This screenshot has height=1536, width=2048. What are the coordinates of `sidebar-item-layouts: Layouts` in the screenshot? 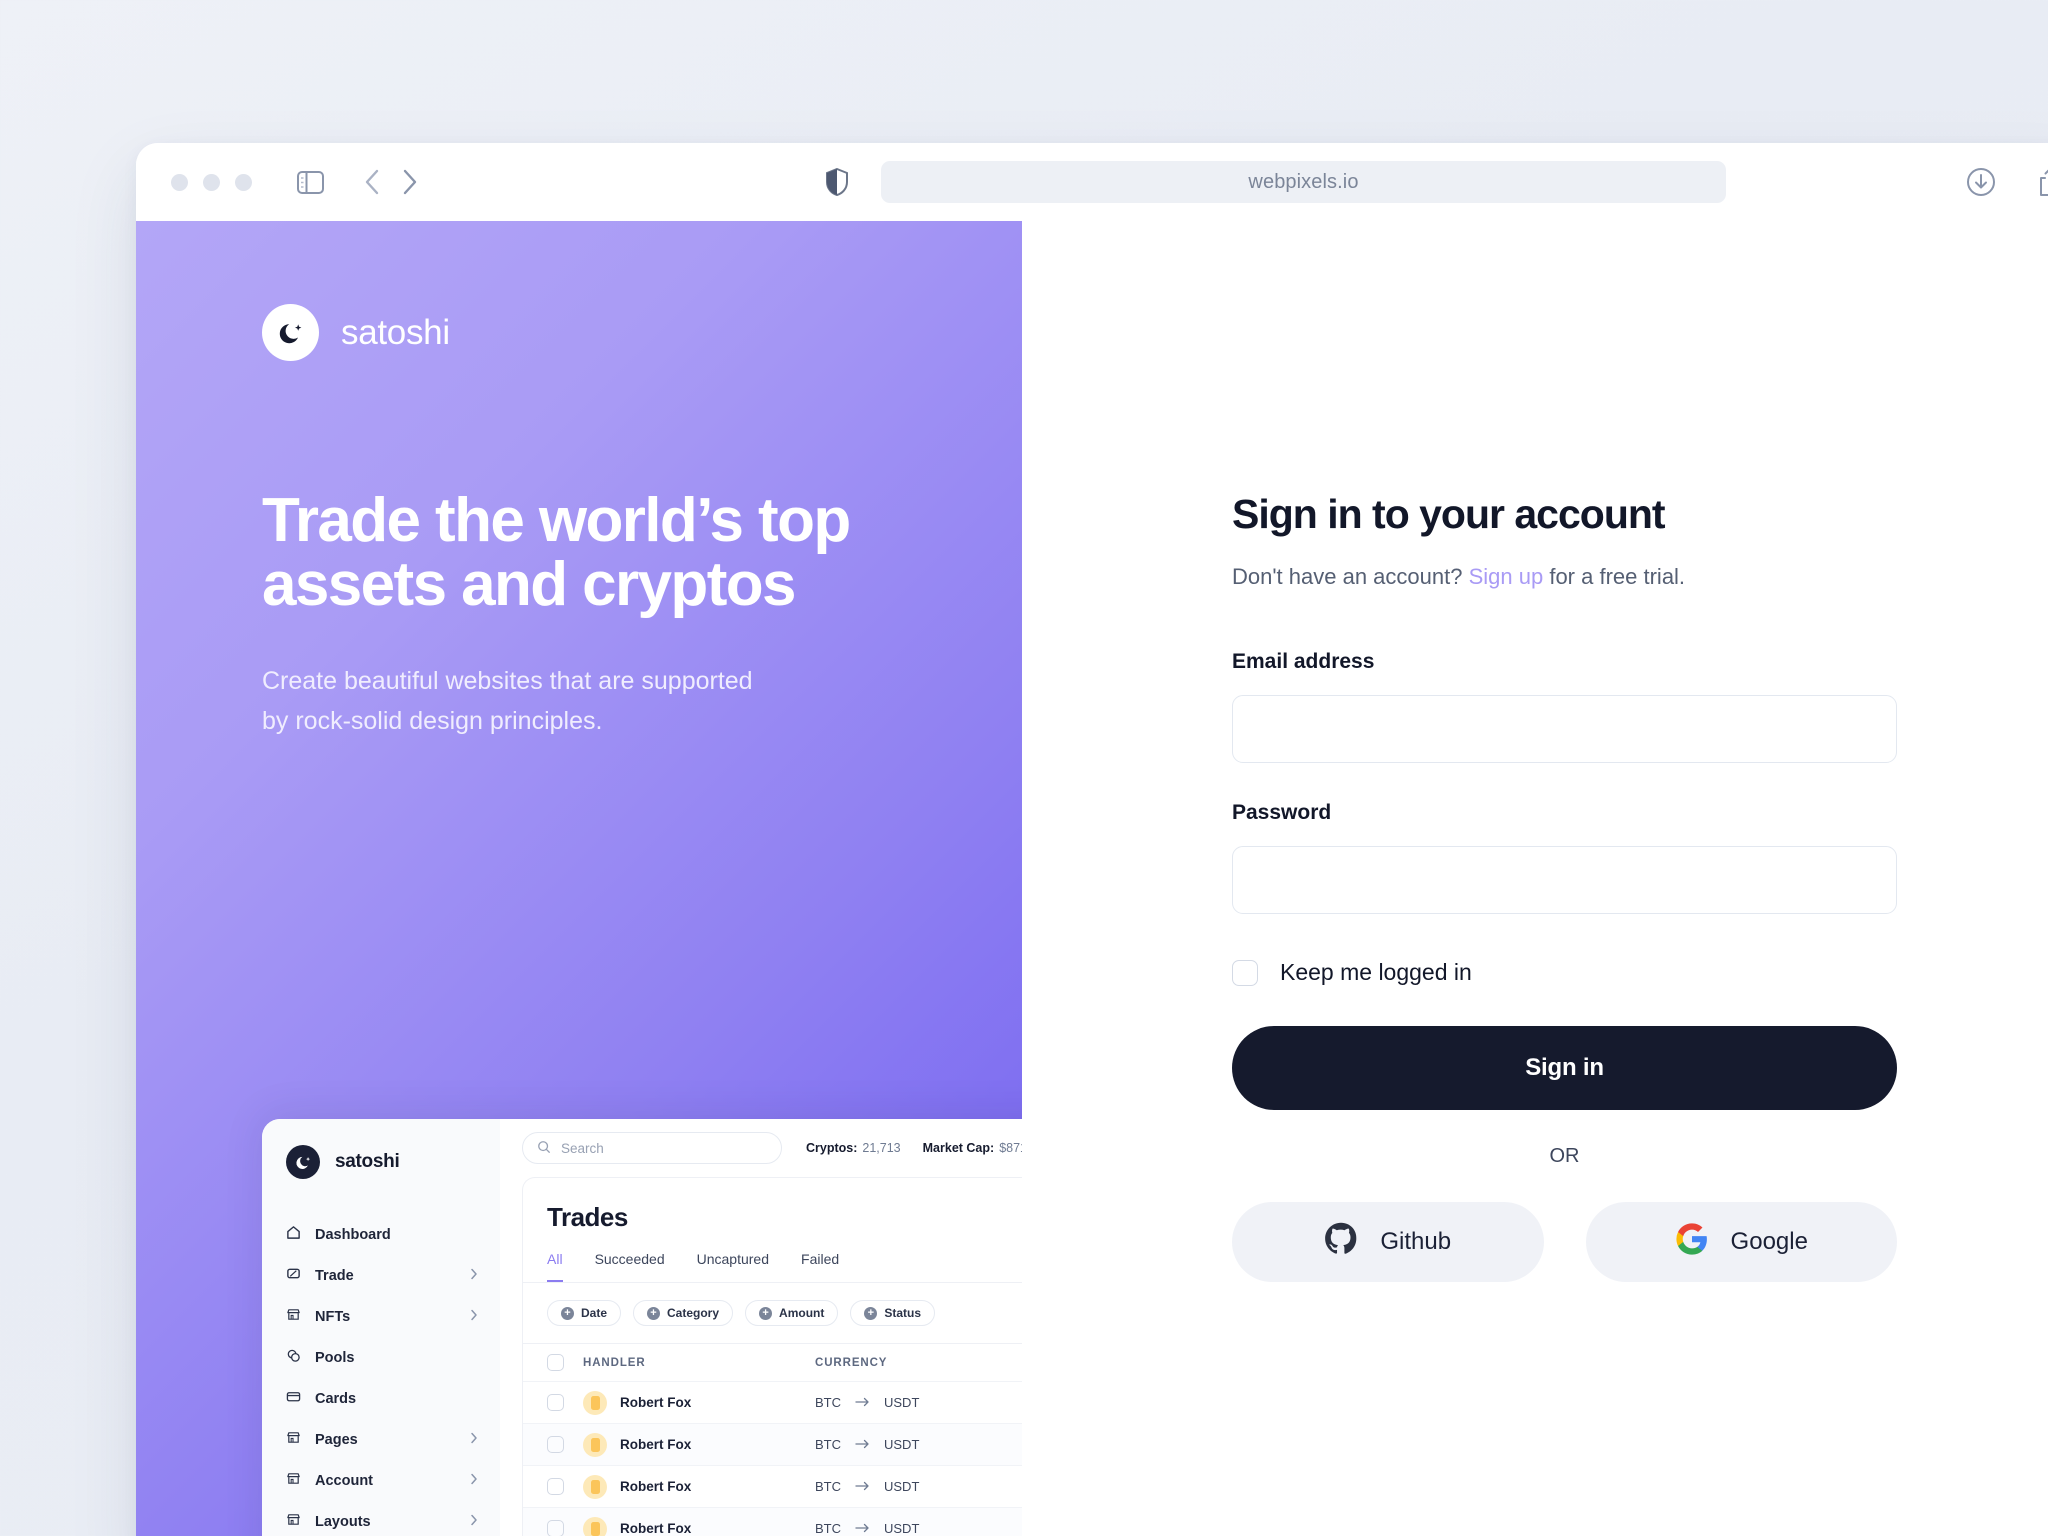 It's located at (381, 1518).